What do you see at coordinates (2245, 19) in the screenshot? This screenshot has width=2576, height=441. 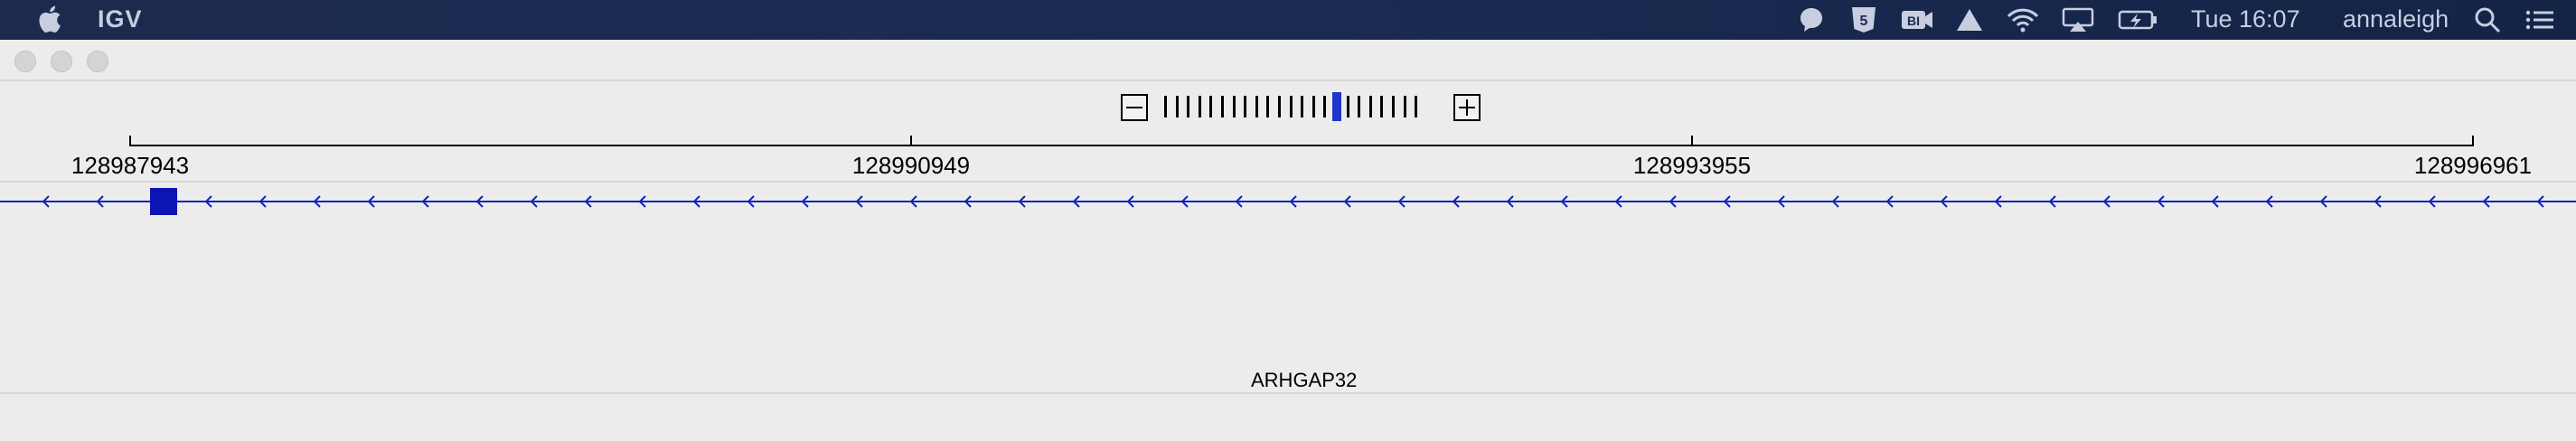 I see `menubar-clock: Tue 16:07` at bounding box center [2245, 19].